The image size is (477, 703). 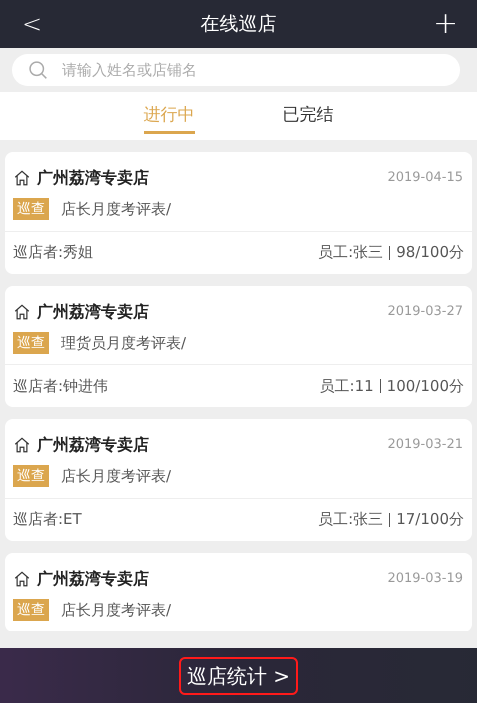 I want to click on inspector-name: 巡店者:秀姐, so click(x=53, y=253).